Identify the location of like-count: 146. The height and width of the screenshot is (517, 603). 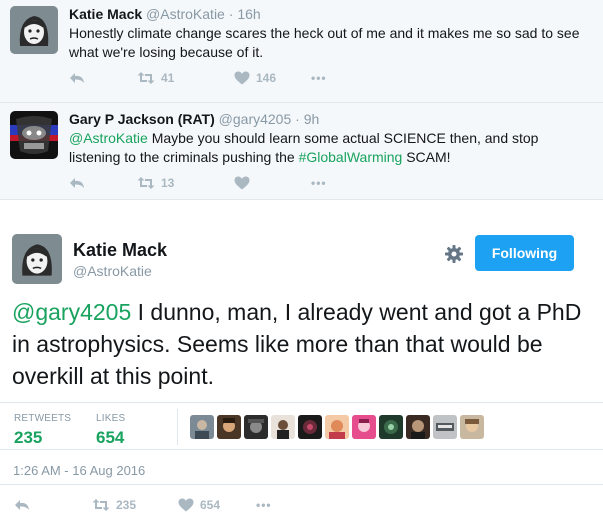
(266, 78).